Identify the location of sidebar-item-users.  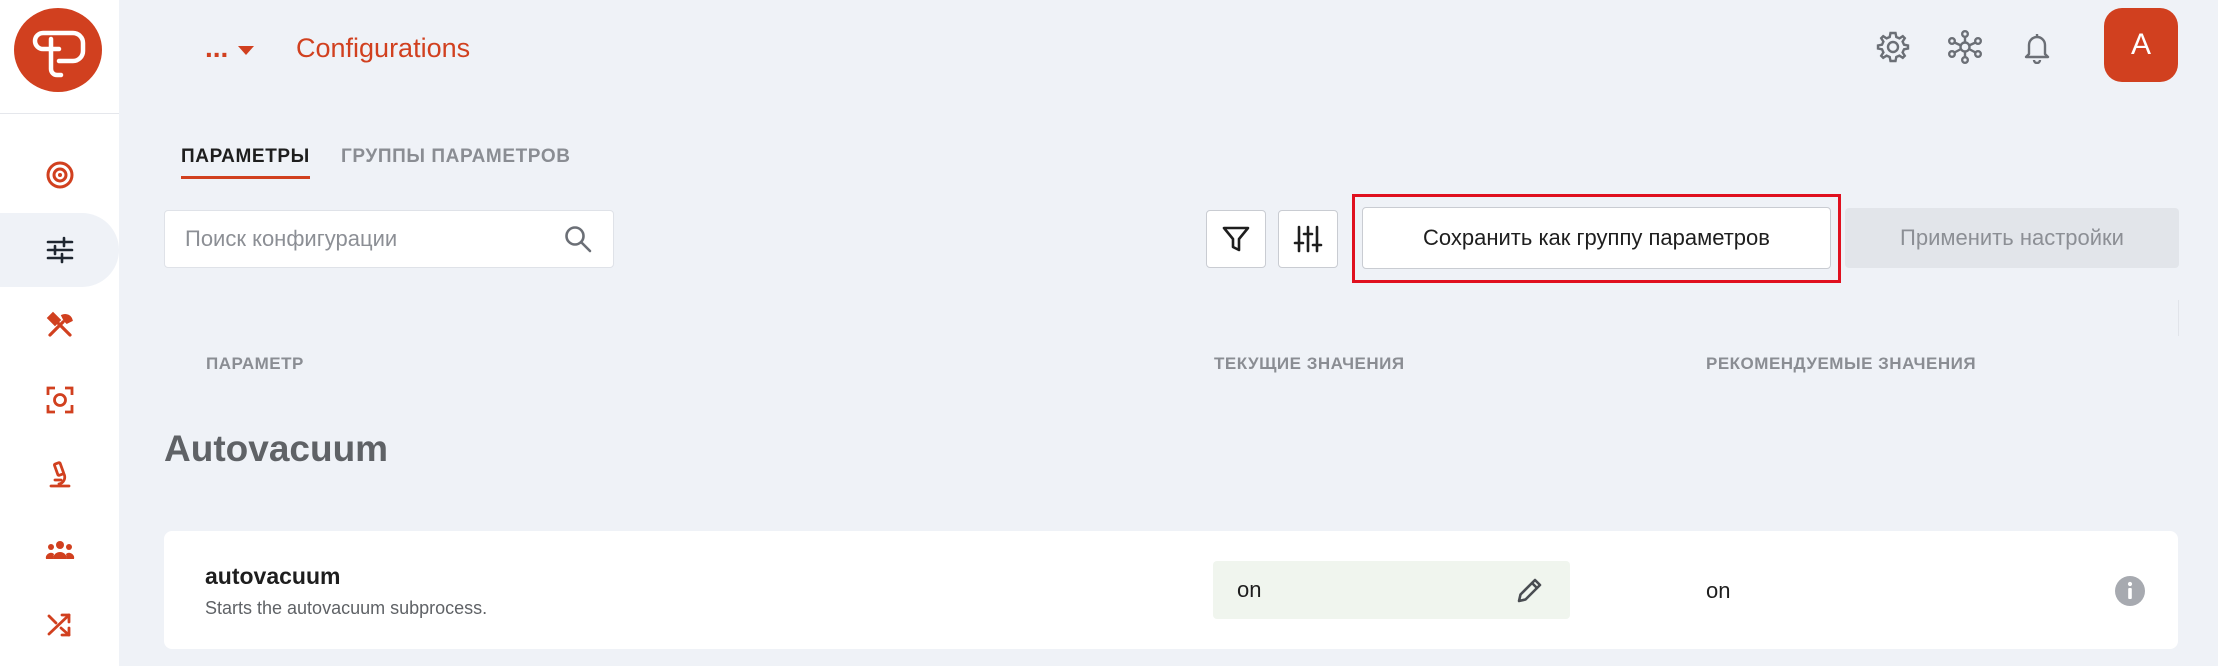
(59, 550).